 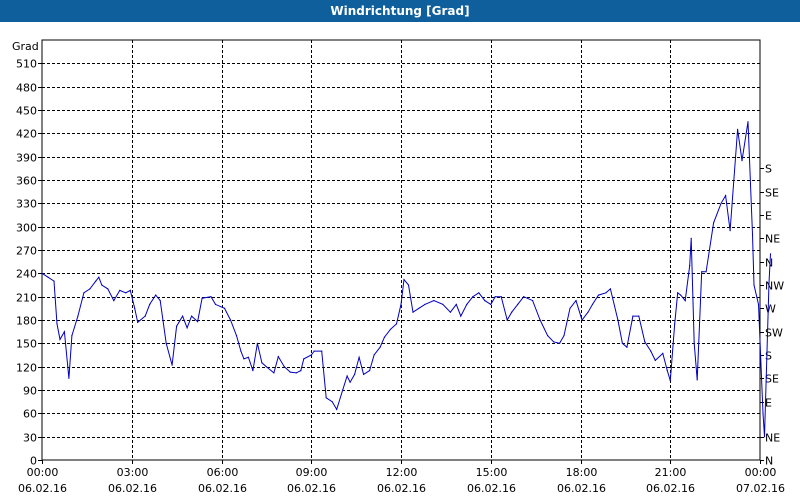 What do you see at coordinates (30, 414) in the screenshot?
I see `y-tick-label: 60` at bounding box center [30, 414].